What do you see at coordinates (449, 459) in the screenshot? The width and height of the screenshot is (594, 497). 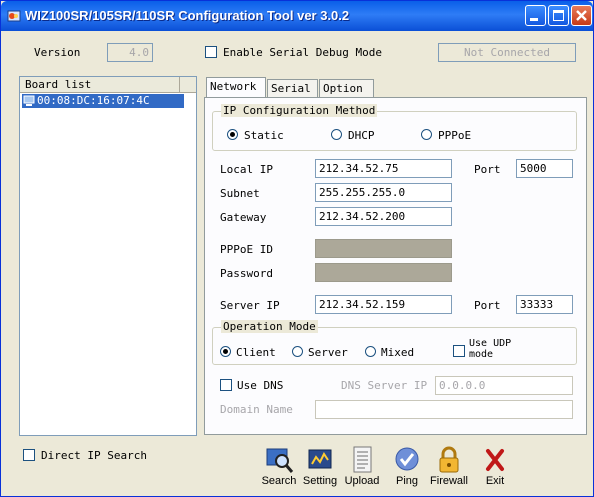 I see `firewall-lock-icon` at bounding box center [449, 459].